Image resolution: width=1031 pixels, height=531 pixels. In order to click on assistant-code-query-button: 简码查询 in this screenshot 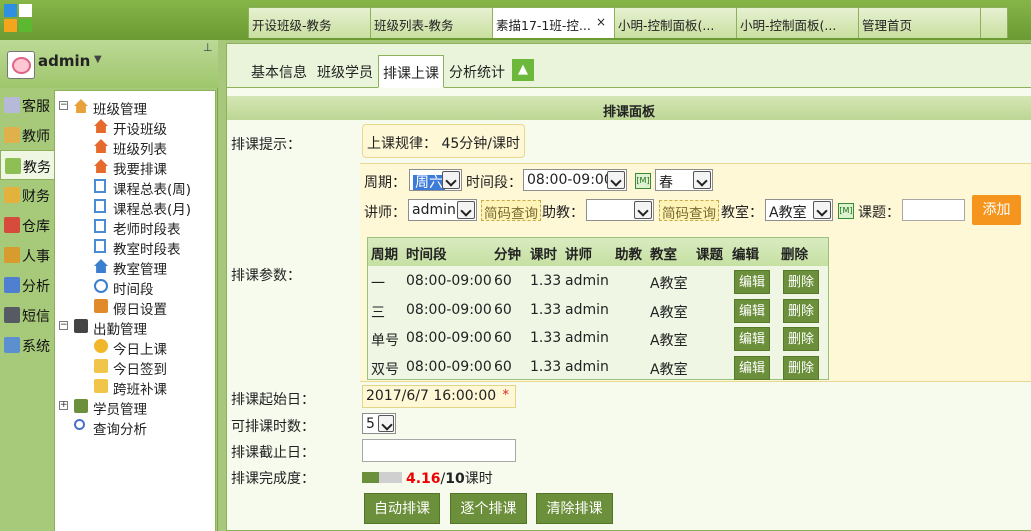, I will do `click(689, 211)`.